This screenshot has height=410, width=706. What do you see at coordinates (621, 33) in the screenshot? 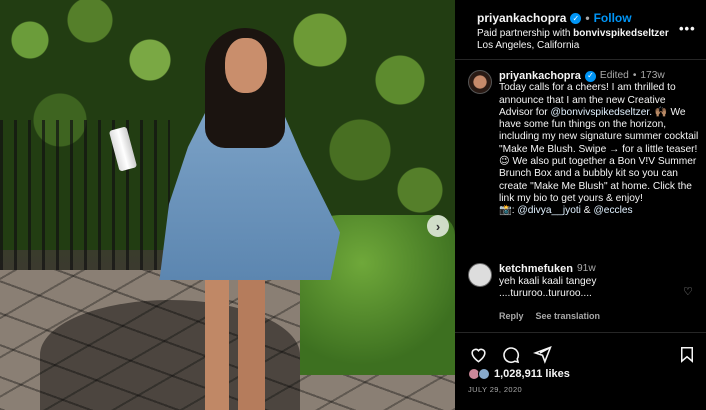
I see `partner-link: bonvivspikedseltzer` at bounding box center [621, 33].